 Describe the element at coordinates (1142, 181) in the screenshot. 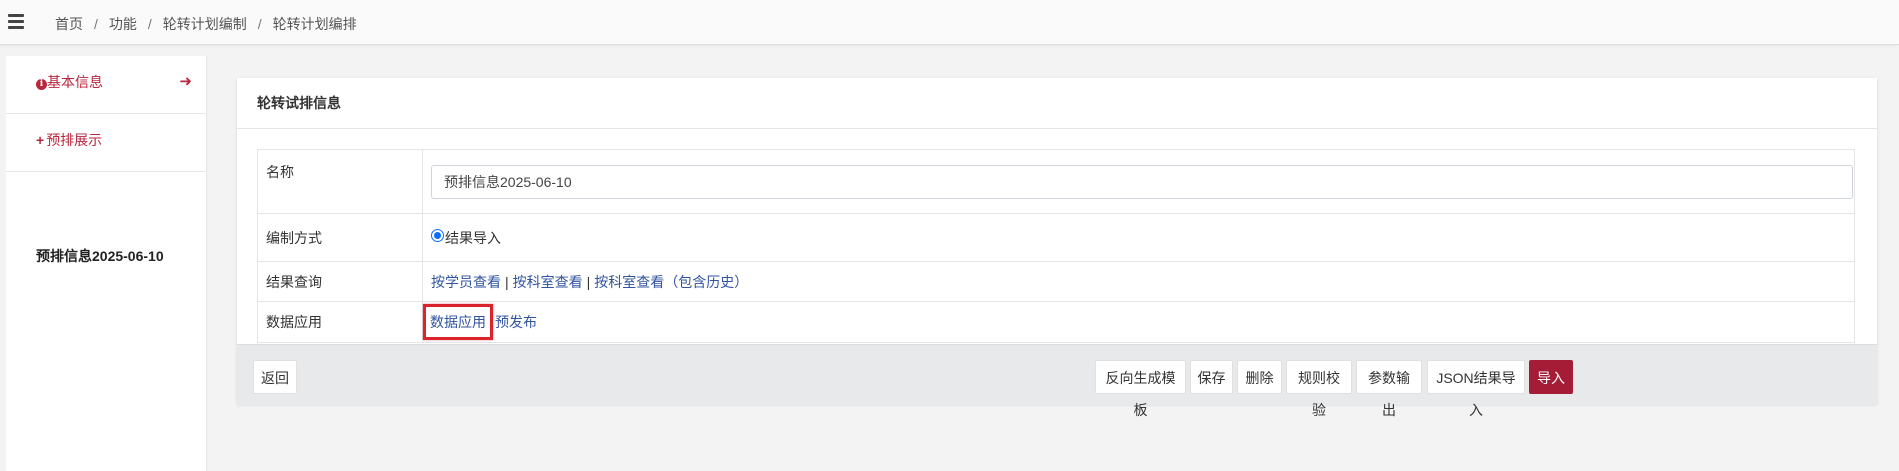

I see `name-input` at that location.